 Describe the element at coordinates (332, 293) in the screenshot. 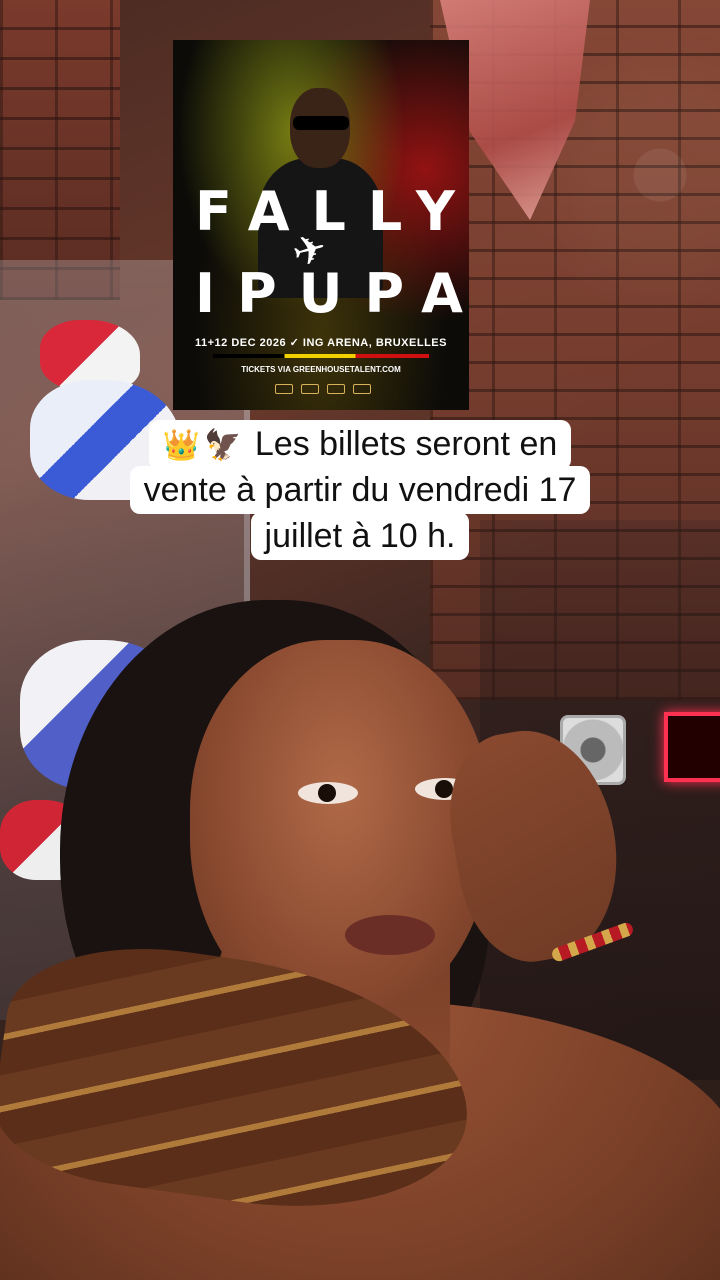

I see `poster-artist-last-name: IPUPA` at that location.